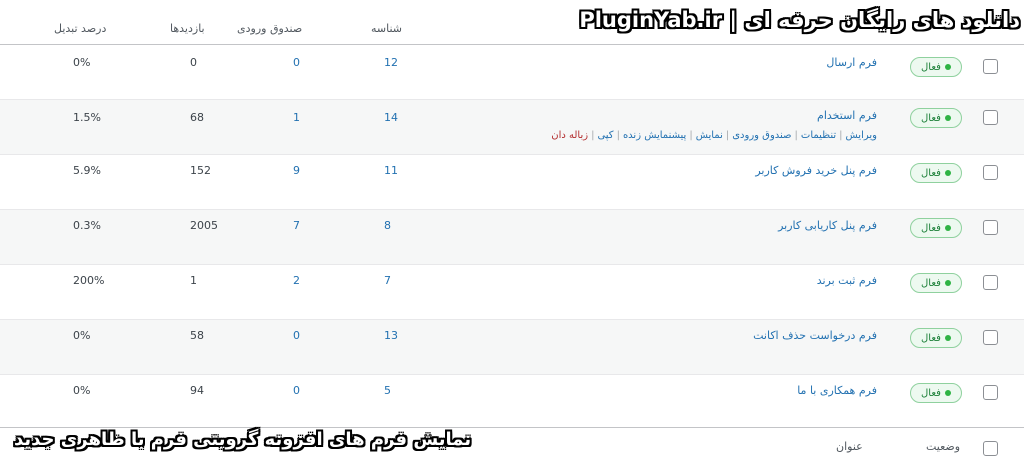  What do you see at coordinates (193, 280) in the screenshot?
I see `form-views: 1` at bounding box center [193, 280].